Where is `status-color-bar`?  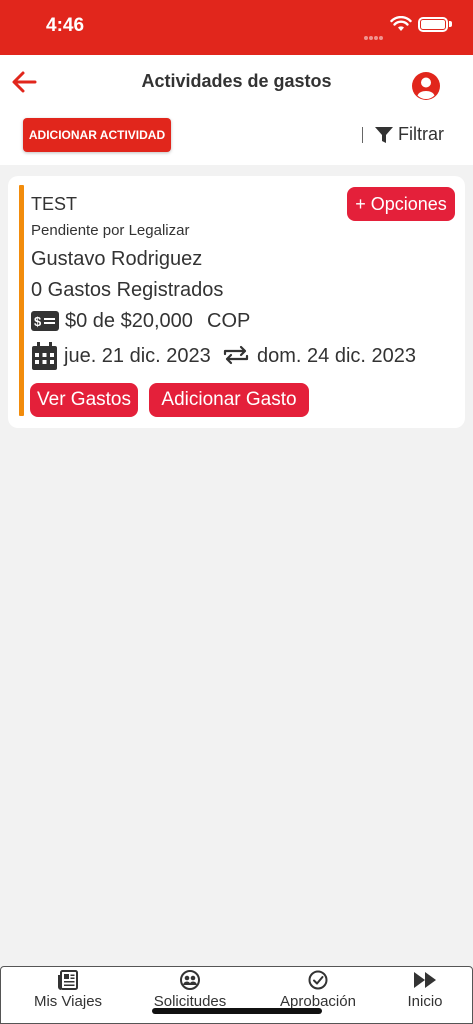 status-color-bar is located at coordinates (21, 300).